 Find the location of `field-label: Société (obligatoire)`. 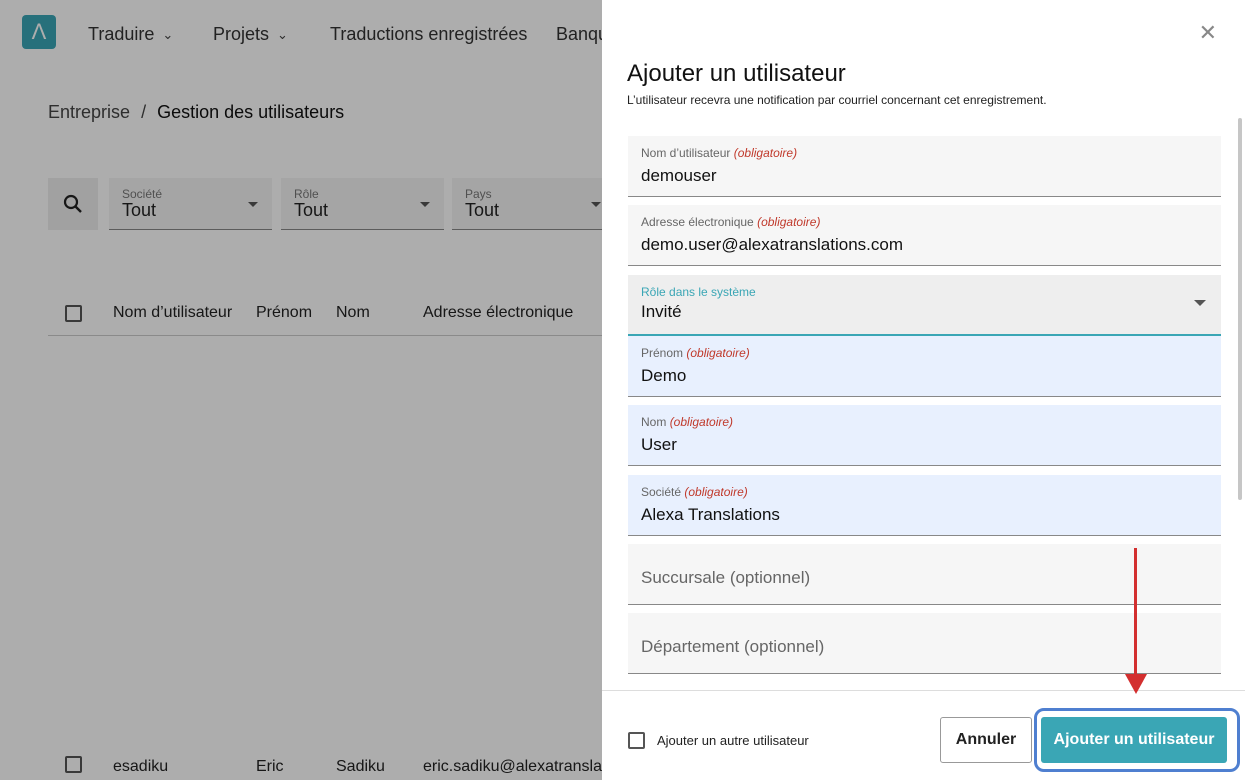

field-label: Société (obligatoire) is located at coordinates (694, 492).